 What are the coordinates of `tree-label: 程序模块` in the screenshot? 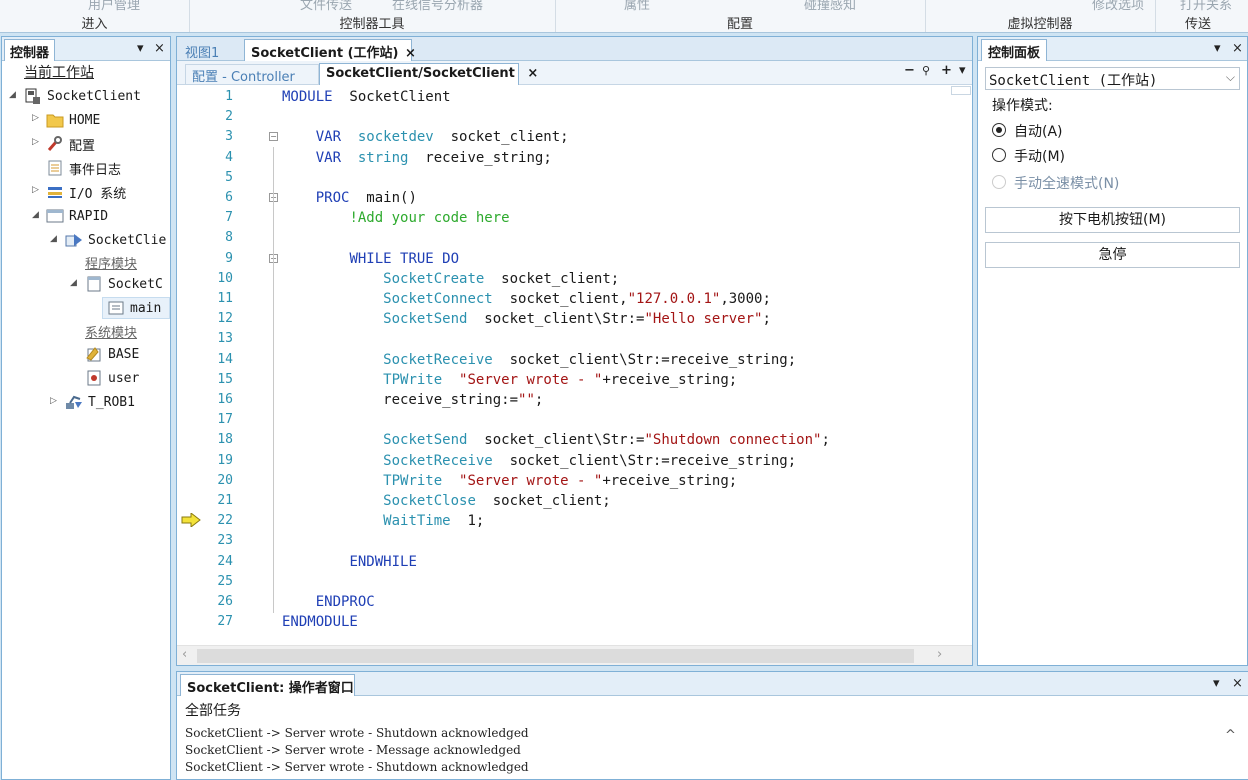 It's located at (111, 264).